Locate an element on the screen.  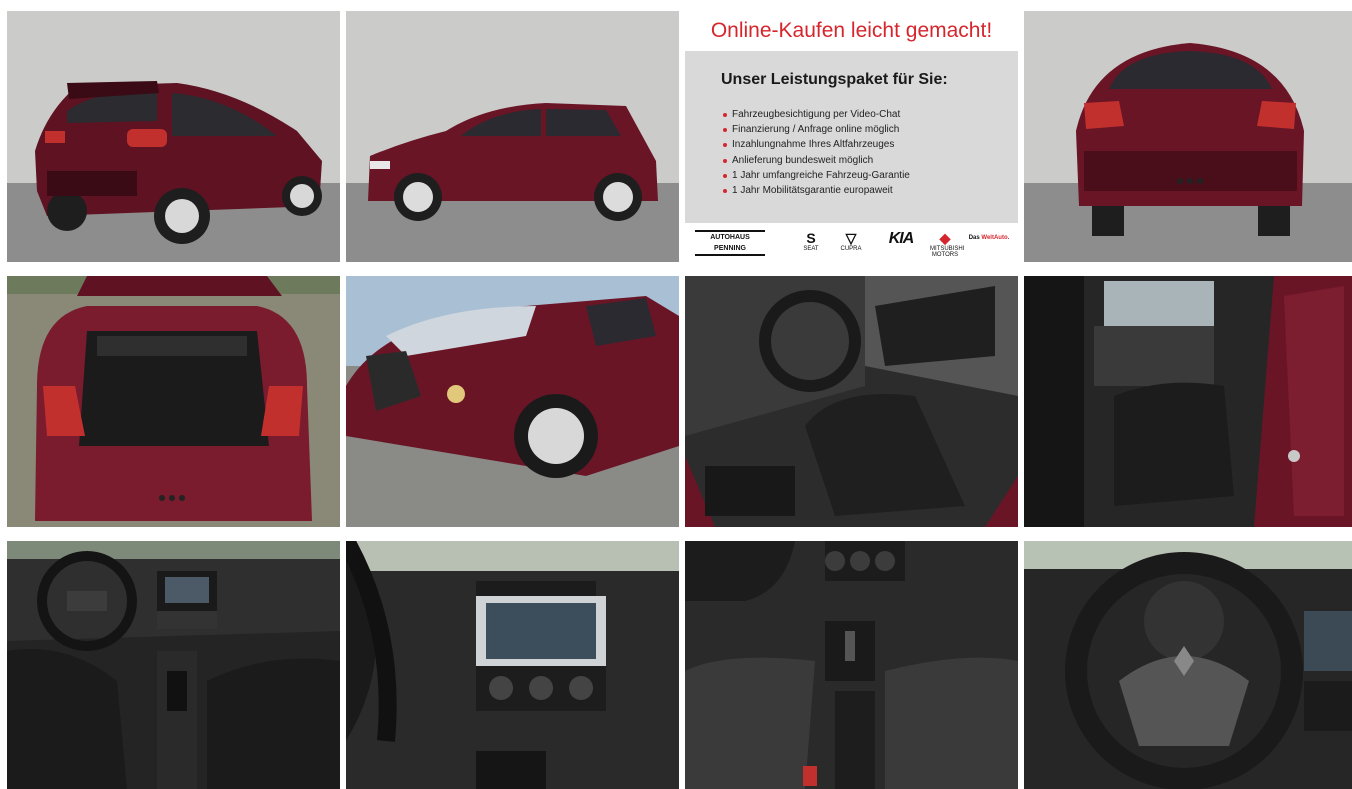
gallery-photo-dashboard-overview is located at coordinates (173, 665).